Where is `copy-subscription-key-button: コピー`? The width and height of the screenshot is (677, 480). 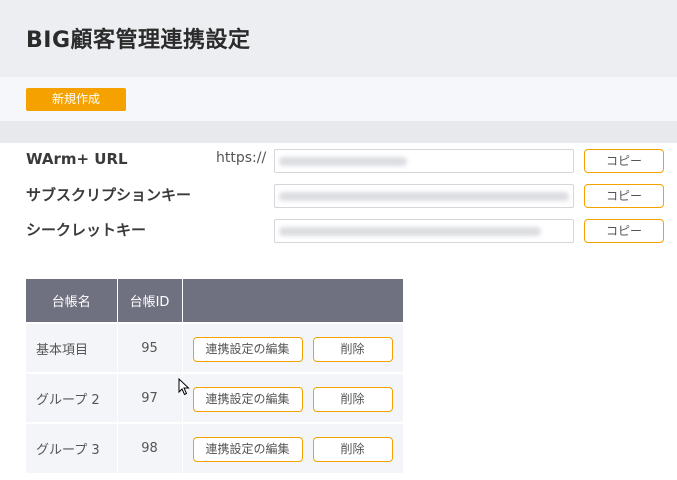
copy-subscription-key-button: コピー is located at coordinates (624, 196).